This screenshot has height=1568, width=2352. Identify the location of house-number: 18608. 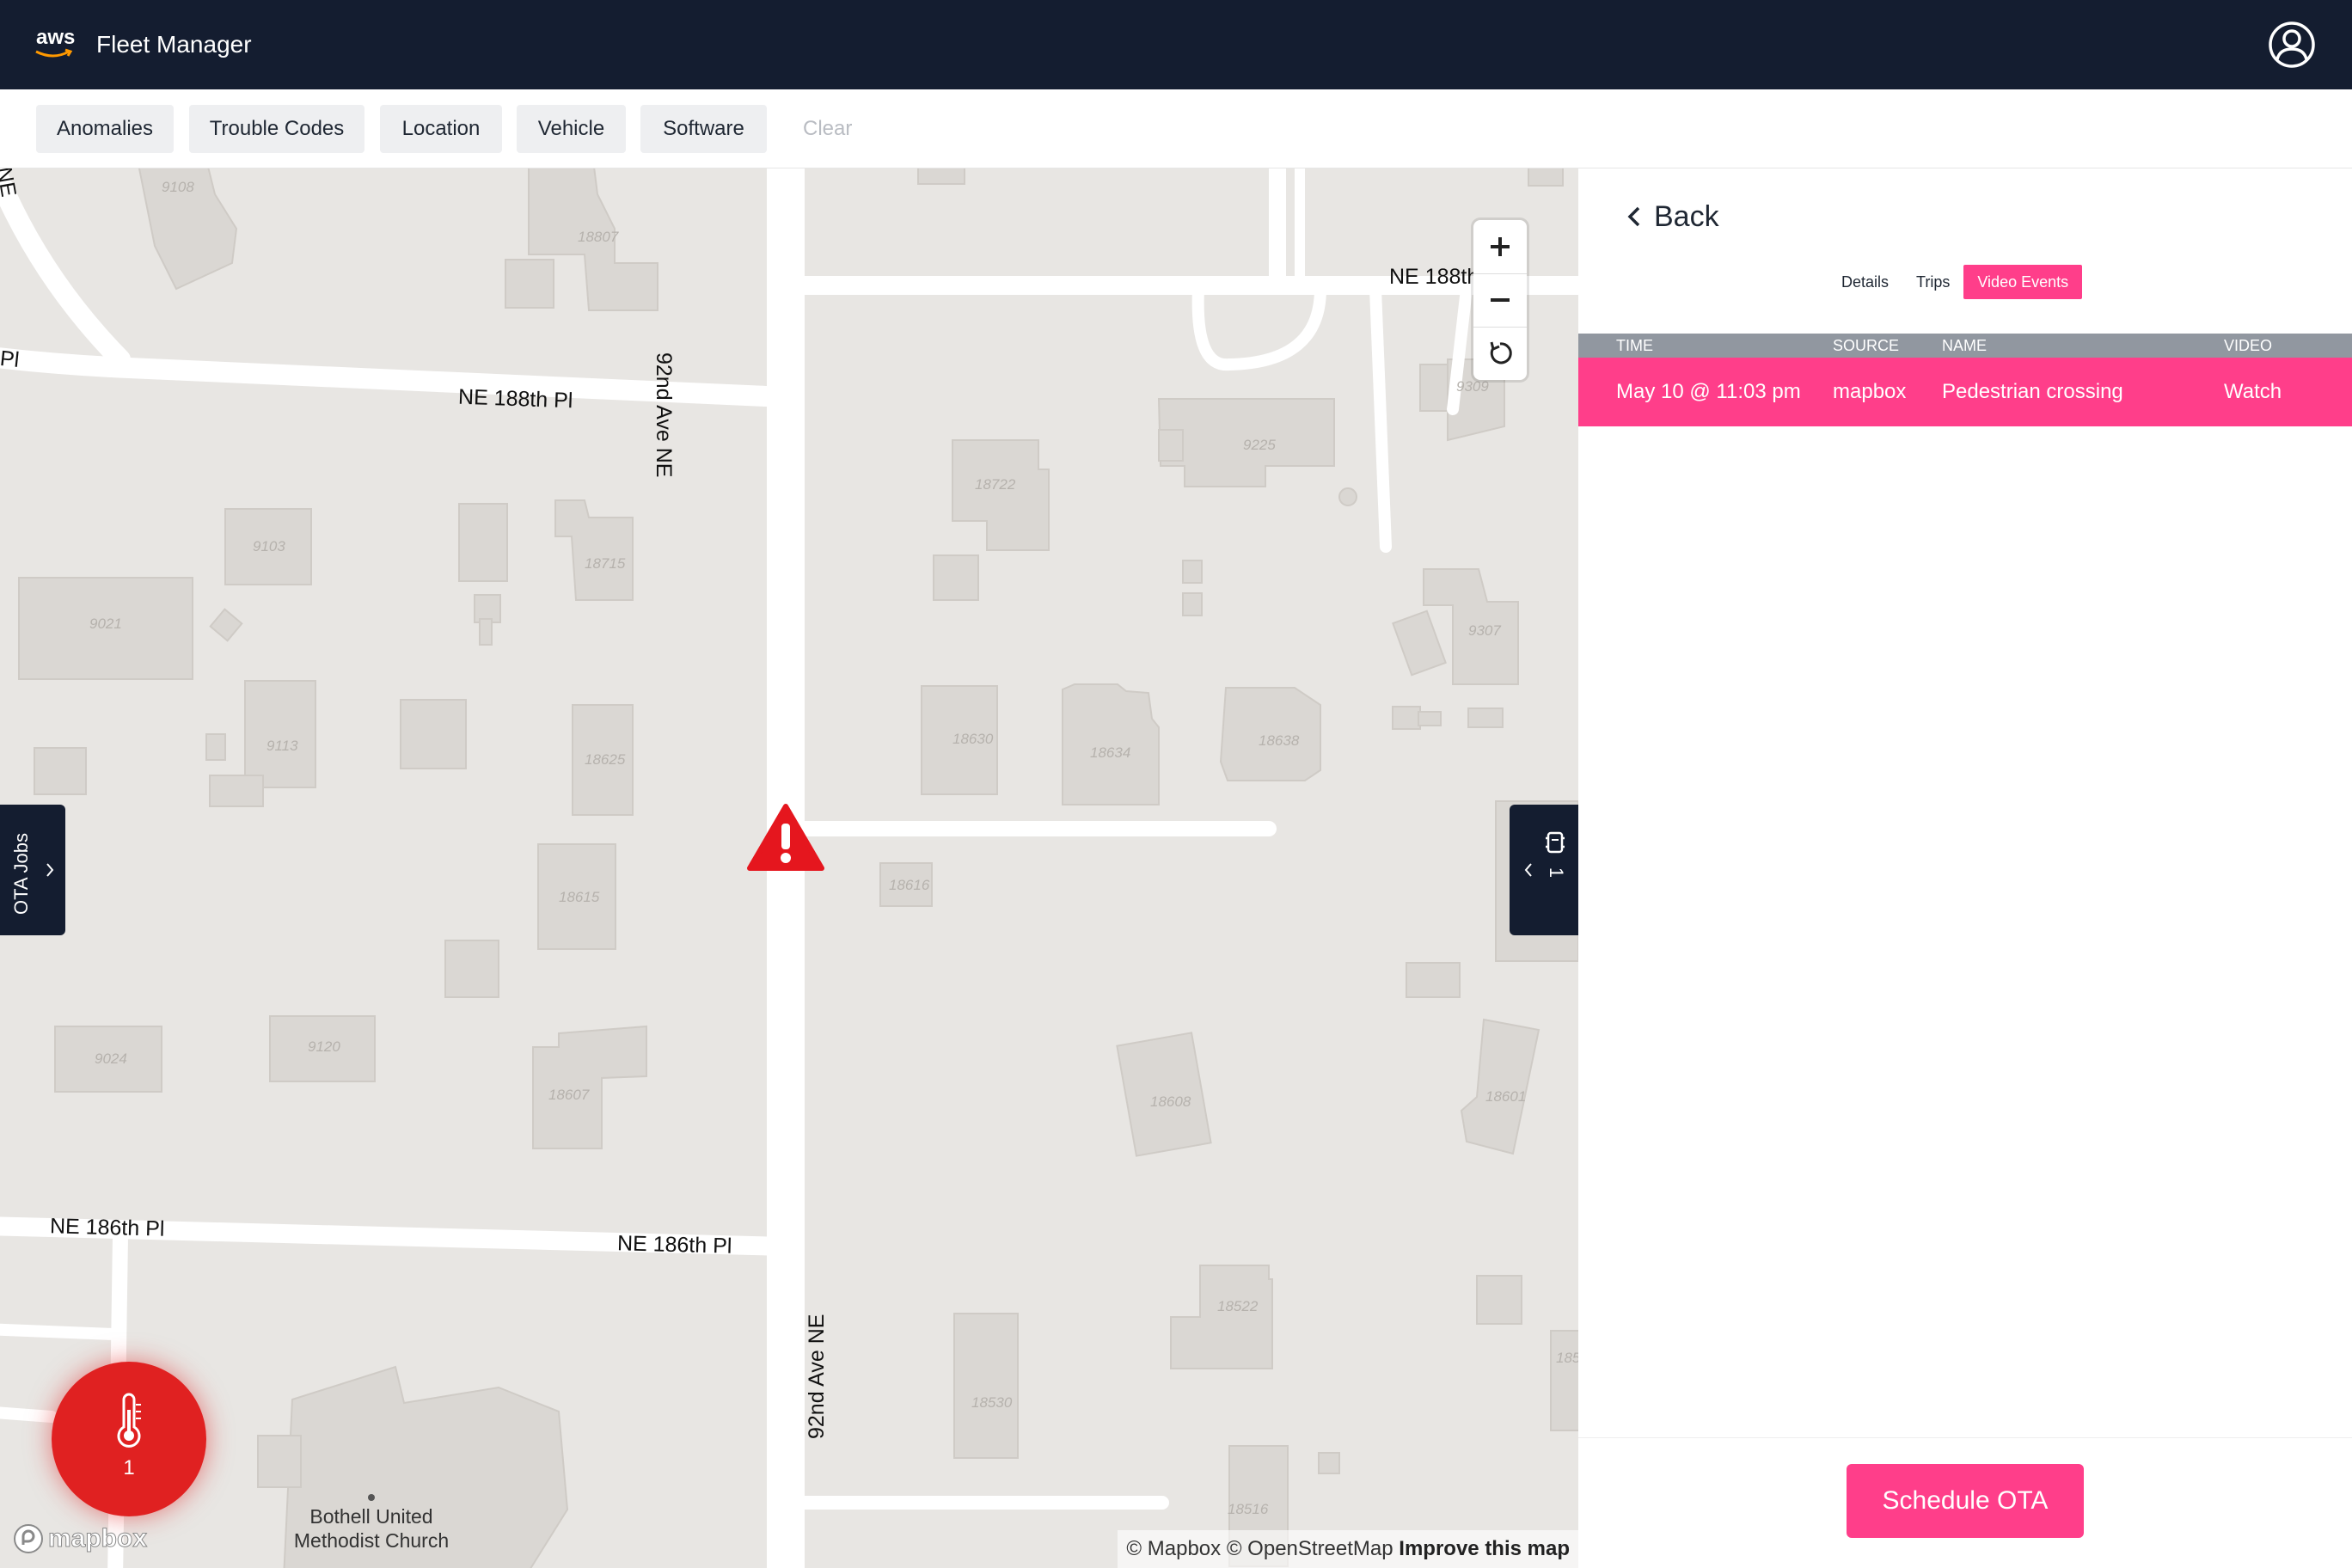
(1170, 1101).